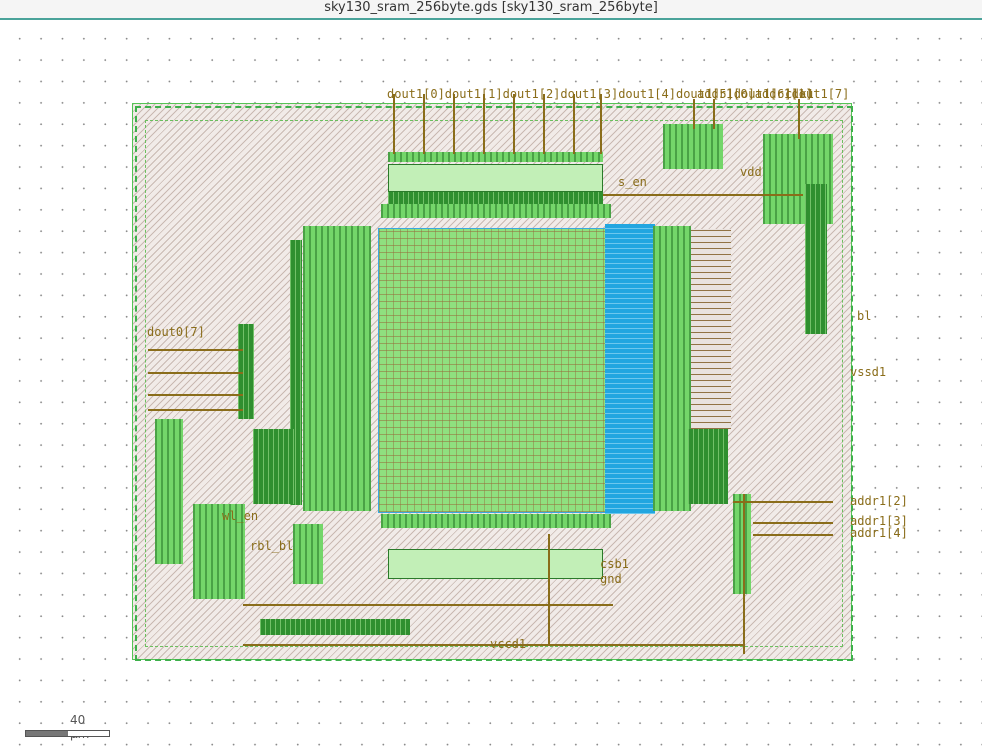 This screenshot has height=750, width=982. What do you see at coordinates (495, 198) in the screenshot?
I see `write-driver-row` at bounding box center [495, 198].